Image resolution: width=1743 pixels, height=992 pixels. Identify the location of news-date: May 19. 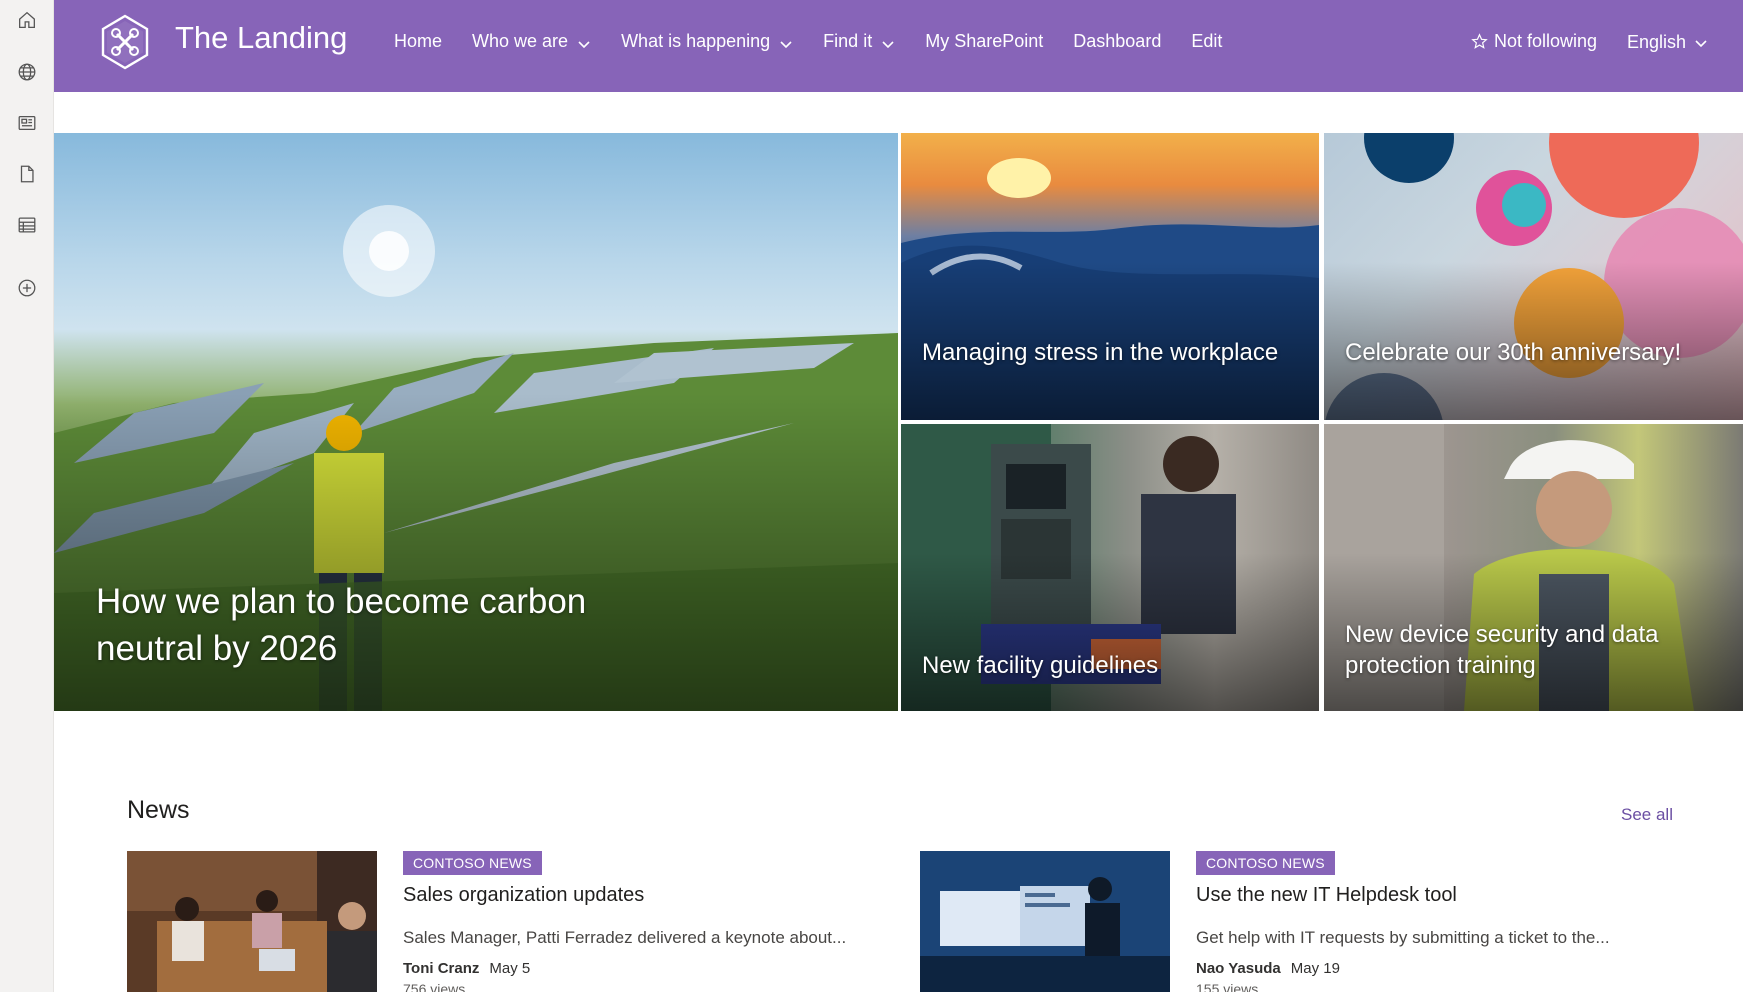
(1315, 968).